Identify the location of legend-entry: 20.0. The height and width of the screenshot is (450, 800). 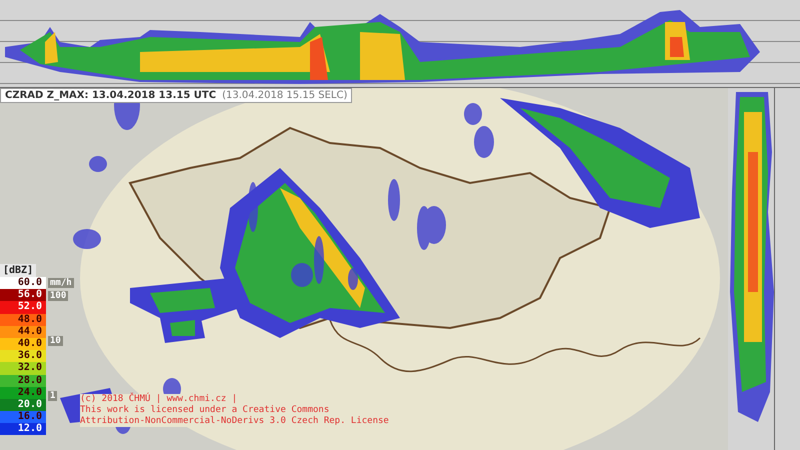
(23, 405).